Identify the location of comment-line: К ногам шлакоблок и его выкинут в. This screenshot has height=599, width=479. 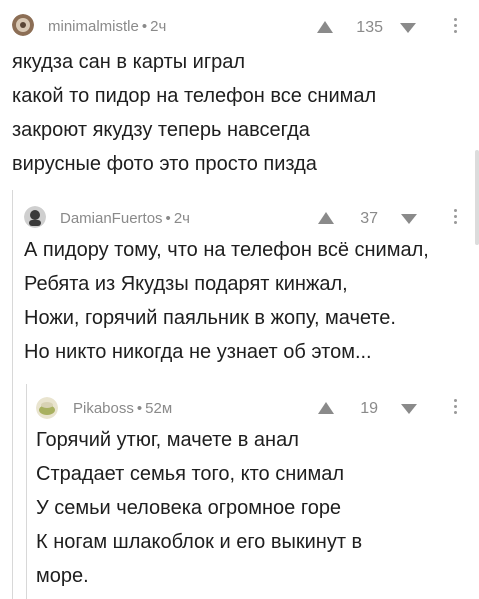
(199, 542).